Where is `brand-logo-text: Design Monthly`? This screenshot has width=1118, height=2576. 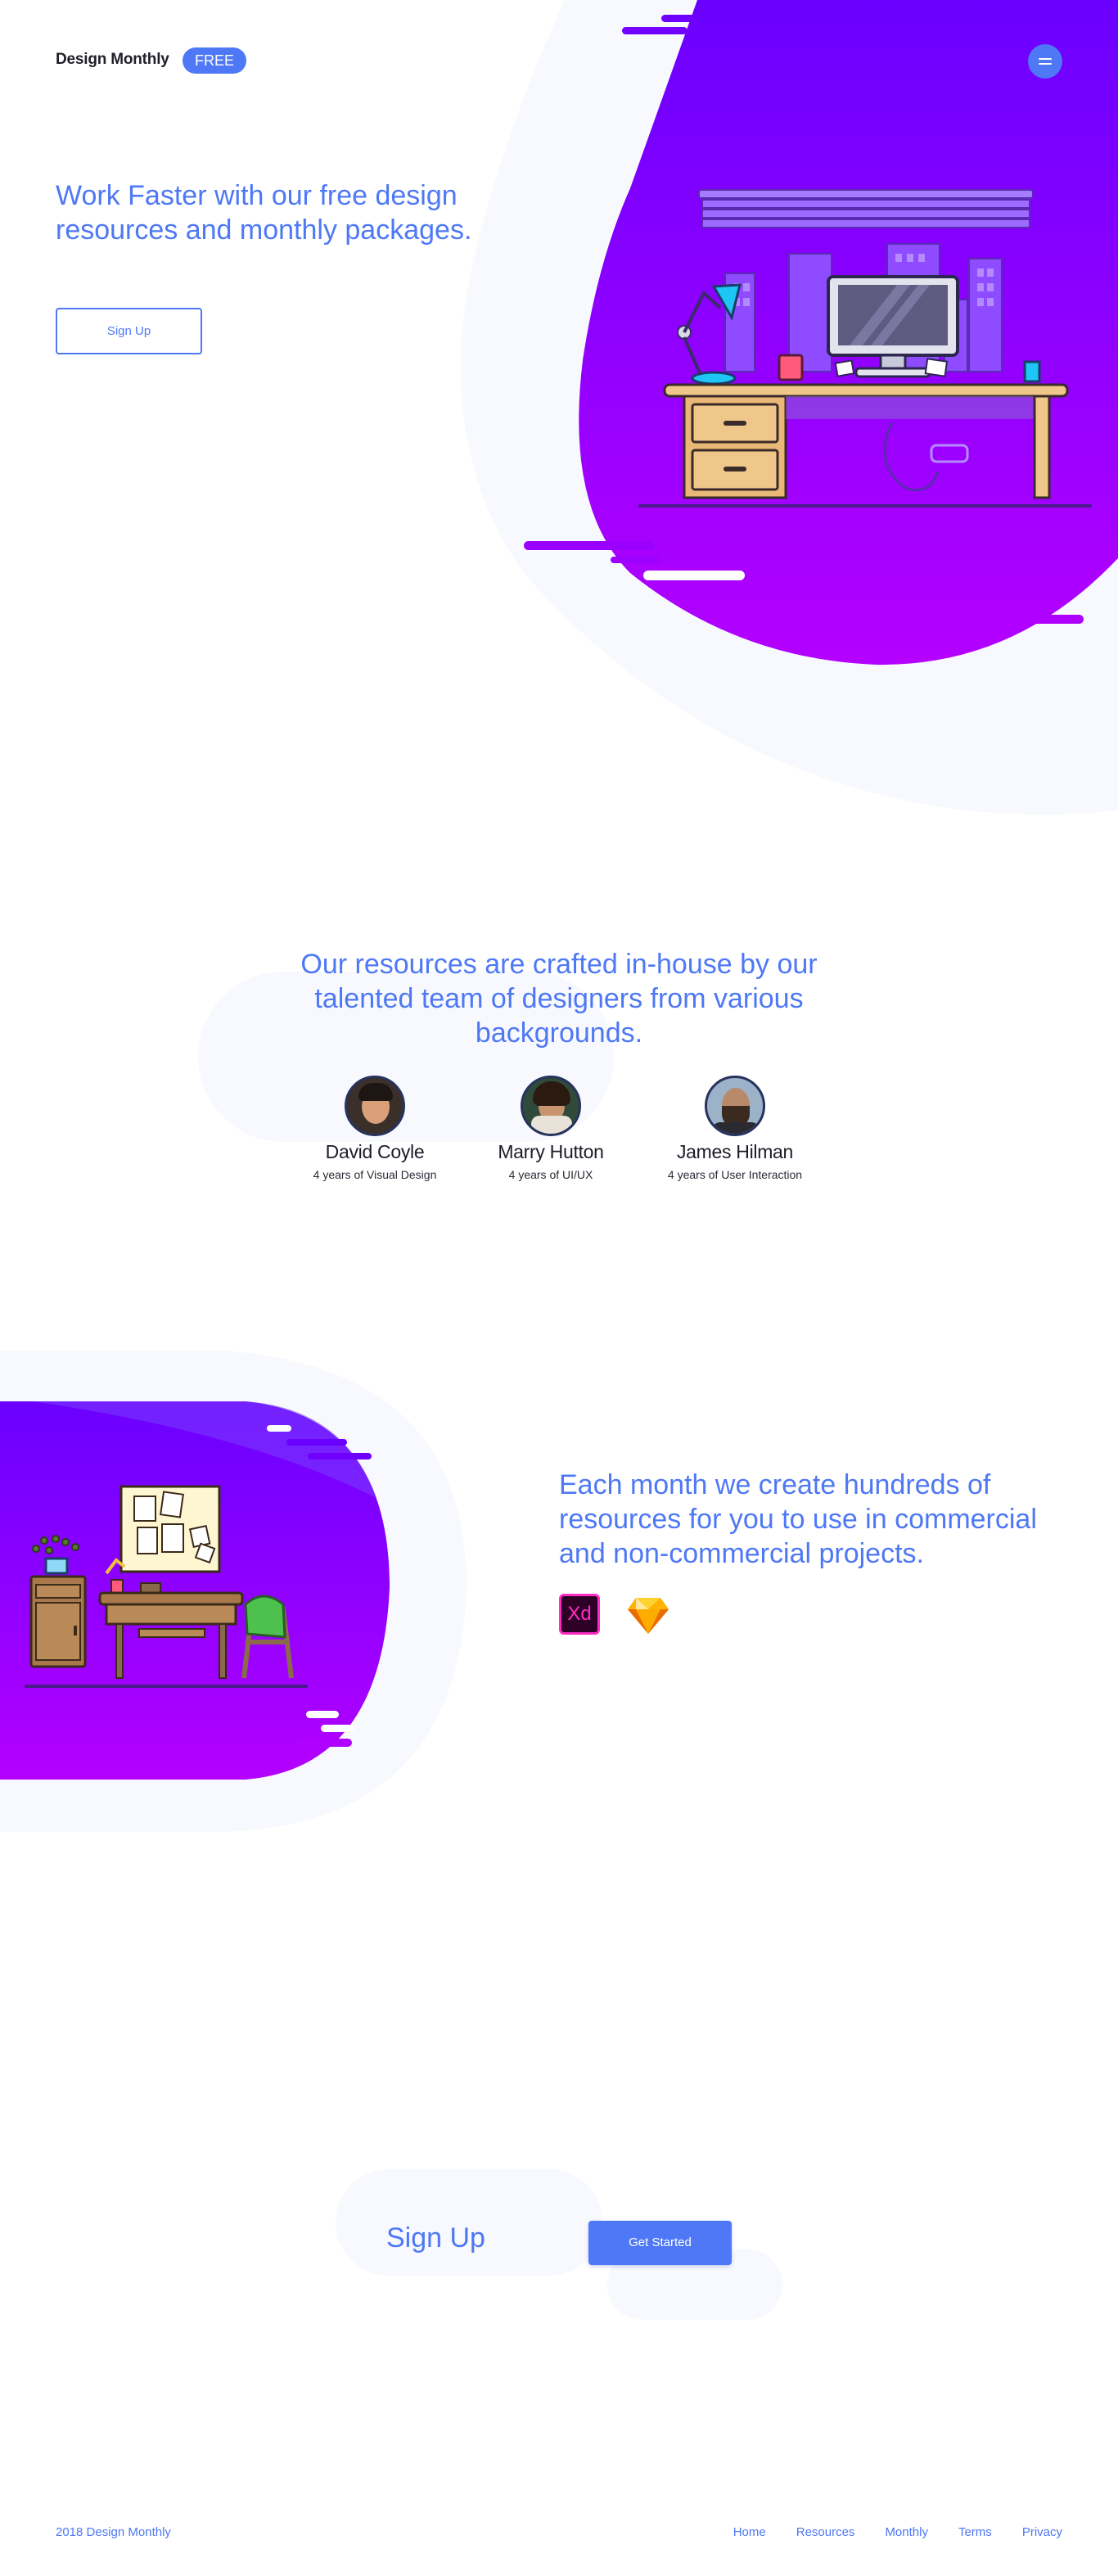 brand-logo-text: Design Monthly is located at coordinates (112, 60).